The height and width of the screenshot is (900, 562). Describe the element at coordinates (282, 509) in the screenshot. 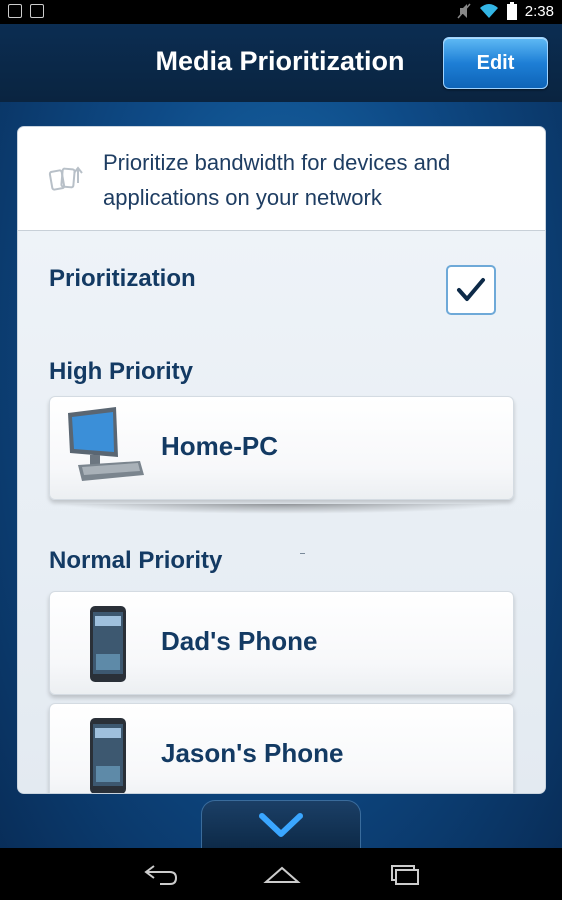

I see `device-shadow` at that location.